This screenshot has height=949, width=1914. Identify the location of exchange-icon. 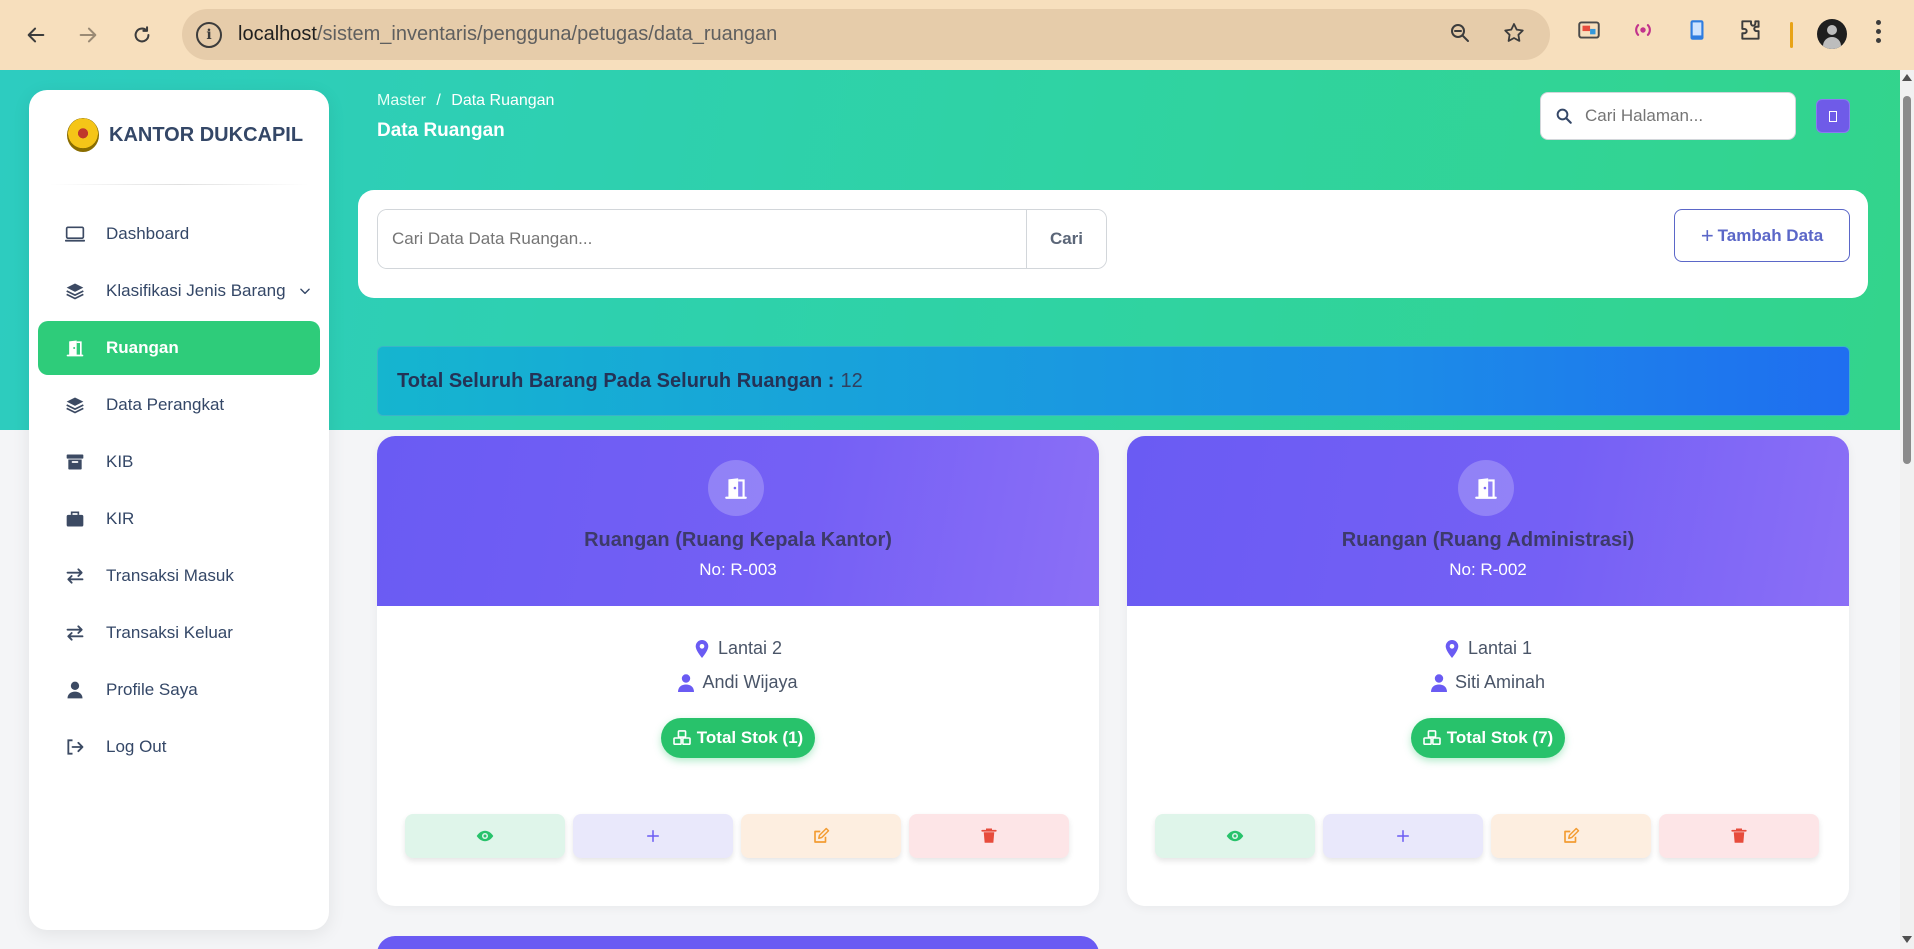
(75, 633).